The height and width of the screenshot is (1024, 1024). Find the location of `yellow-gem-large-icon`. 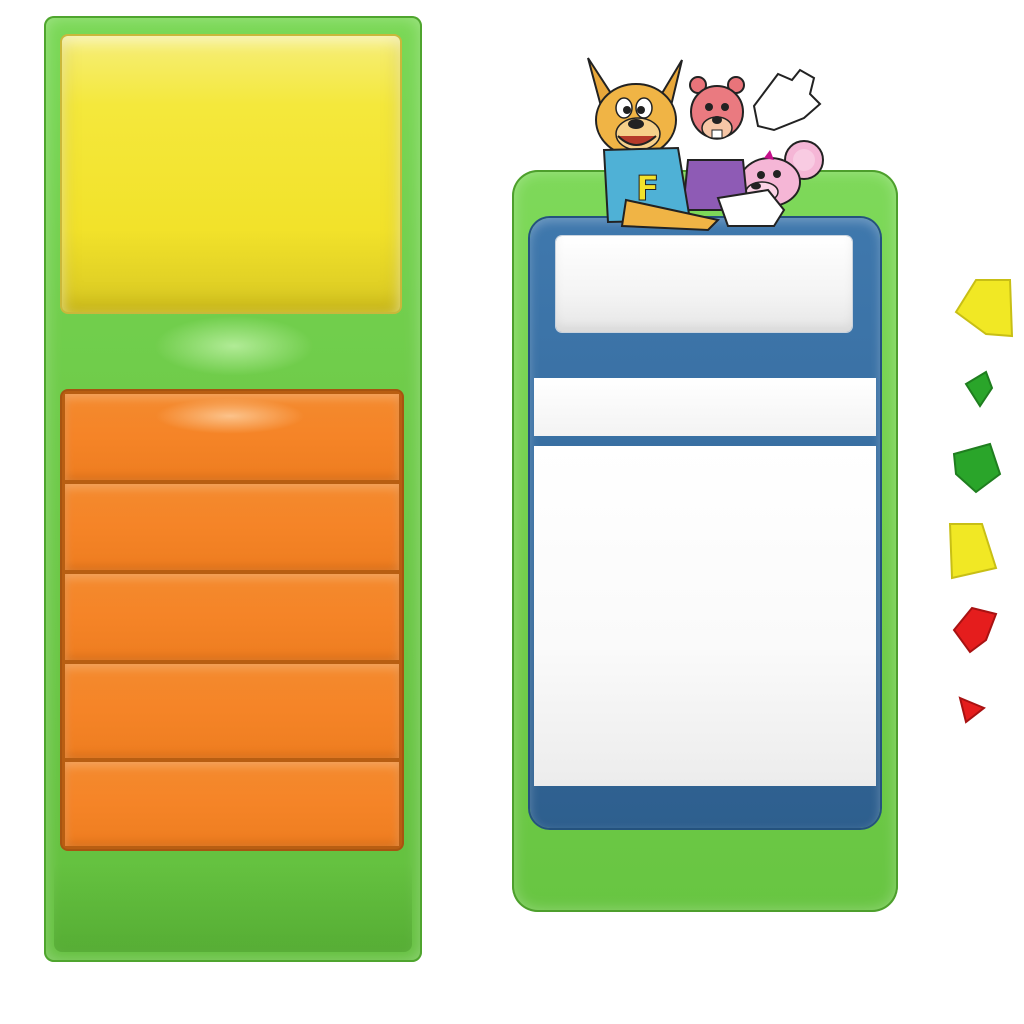

yellow-gem-large-icon is located at coordinates (984, 308).